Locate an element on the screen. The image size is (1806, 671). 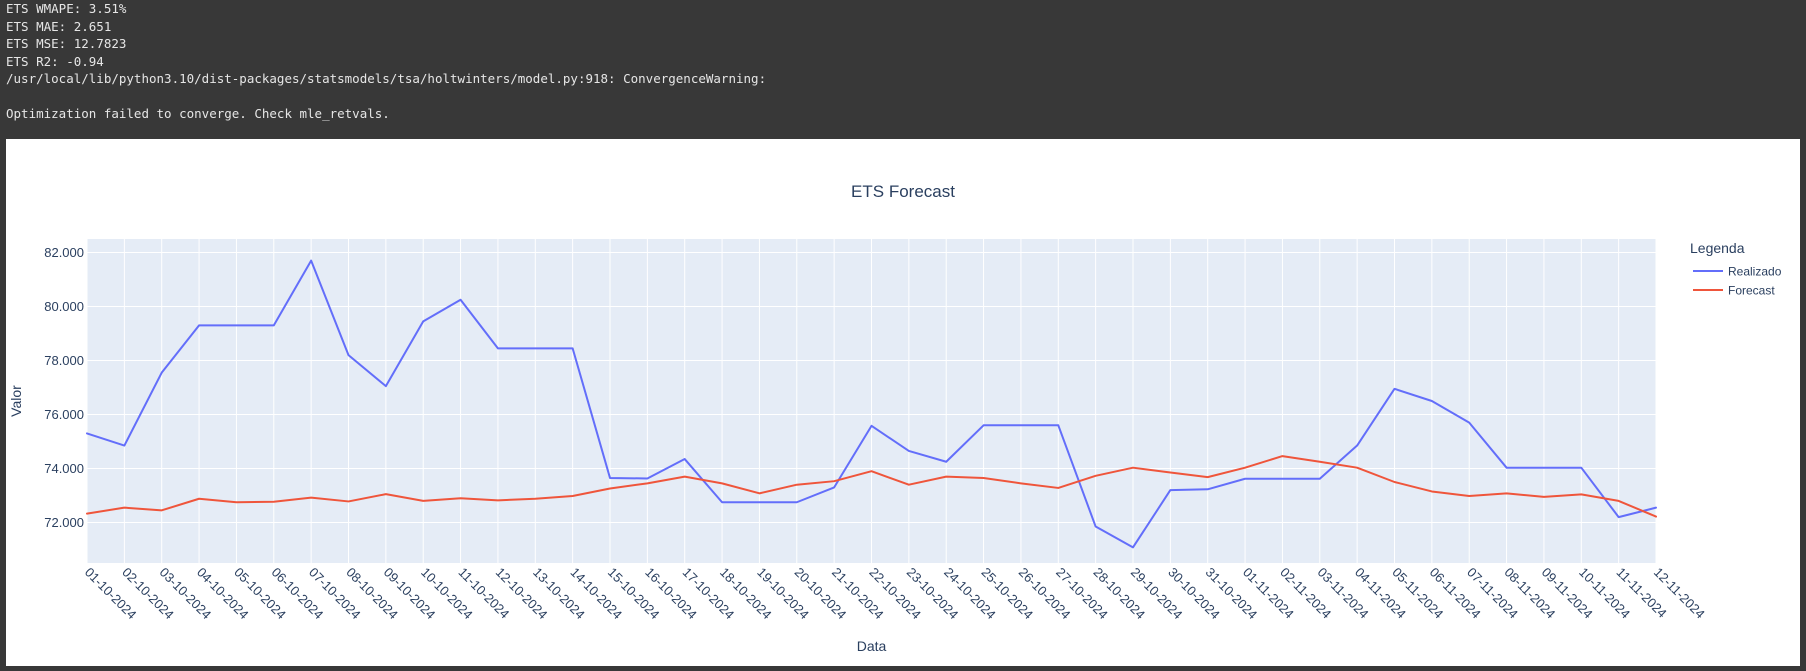
y-axis-label: Valor is located at coordinates (16, 401).